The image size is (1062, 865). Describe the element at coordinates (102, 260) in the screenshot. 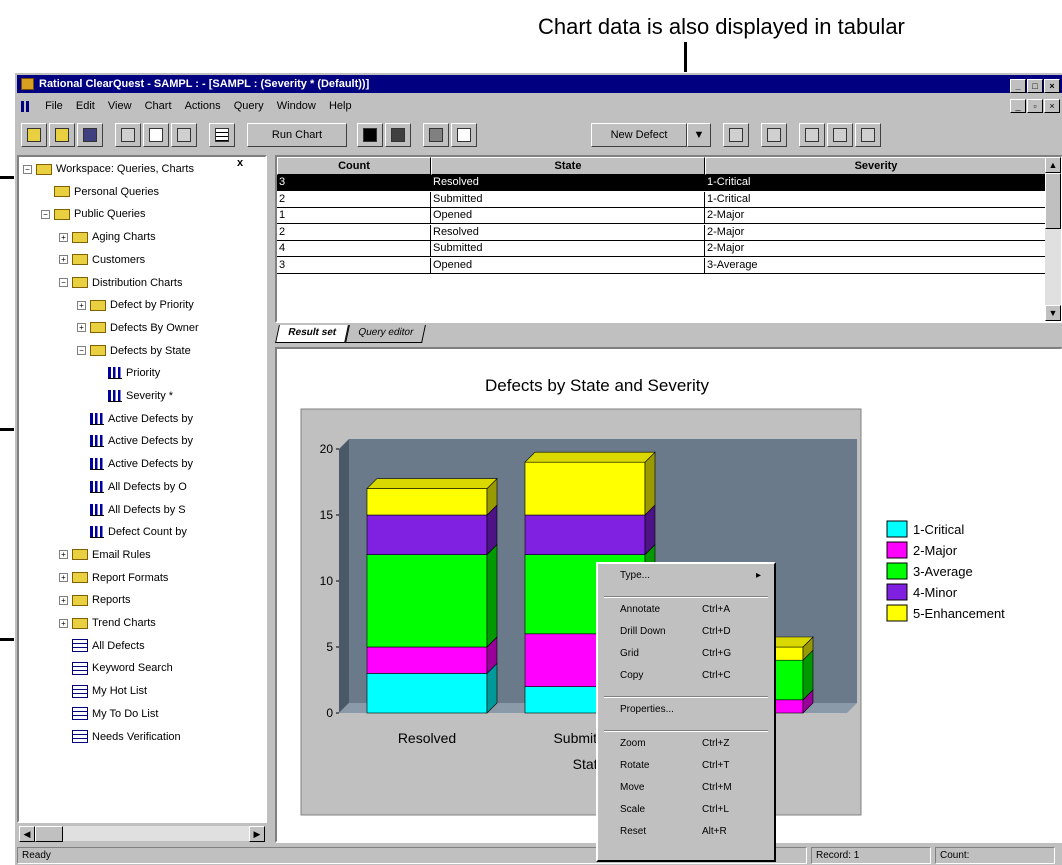

I see `tree-item: + Customers` at that location.